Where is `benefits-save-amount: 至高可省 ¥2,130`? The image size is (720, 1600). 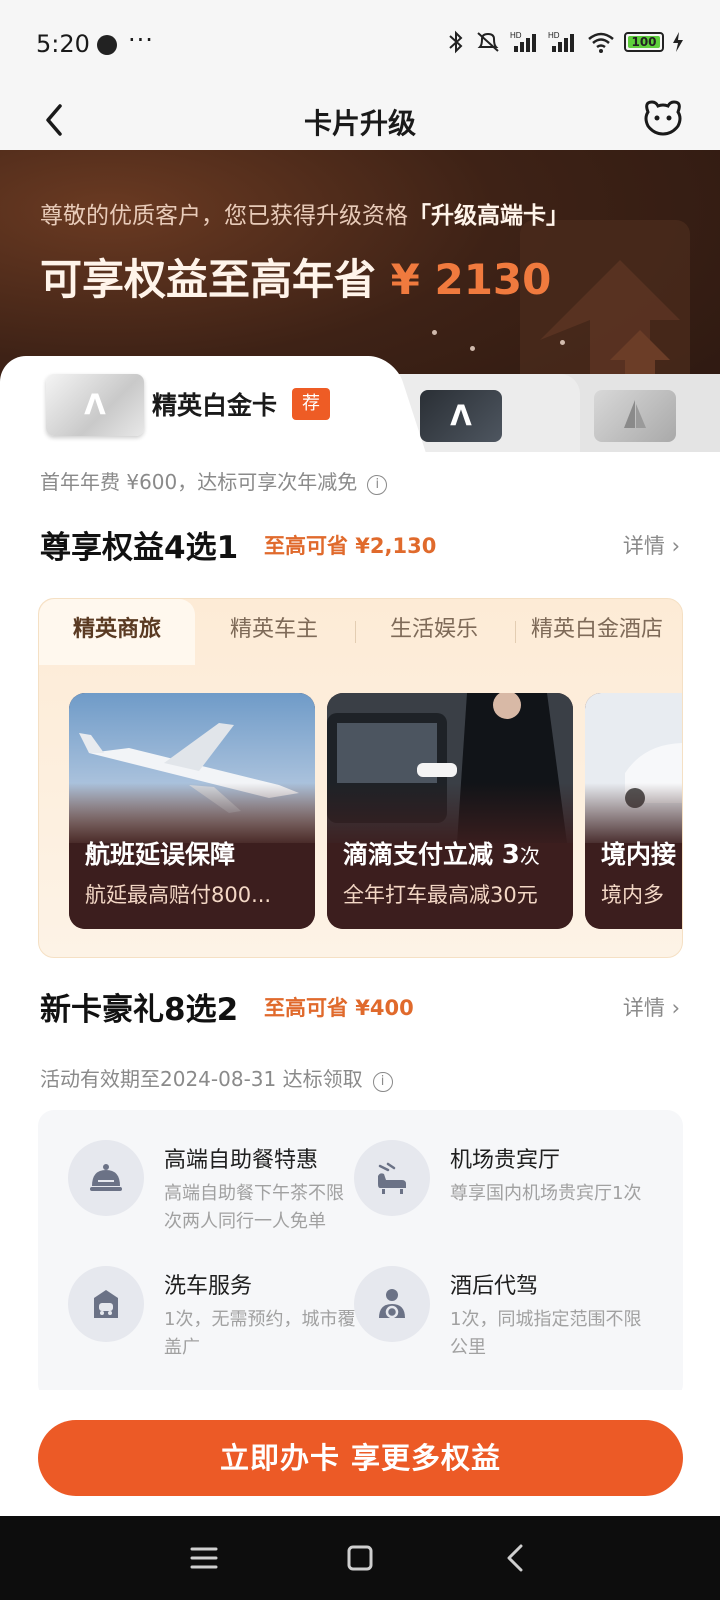 benefits-save-amount: 至高可省 ¥2,130 is located at coordinates (350, 546).